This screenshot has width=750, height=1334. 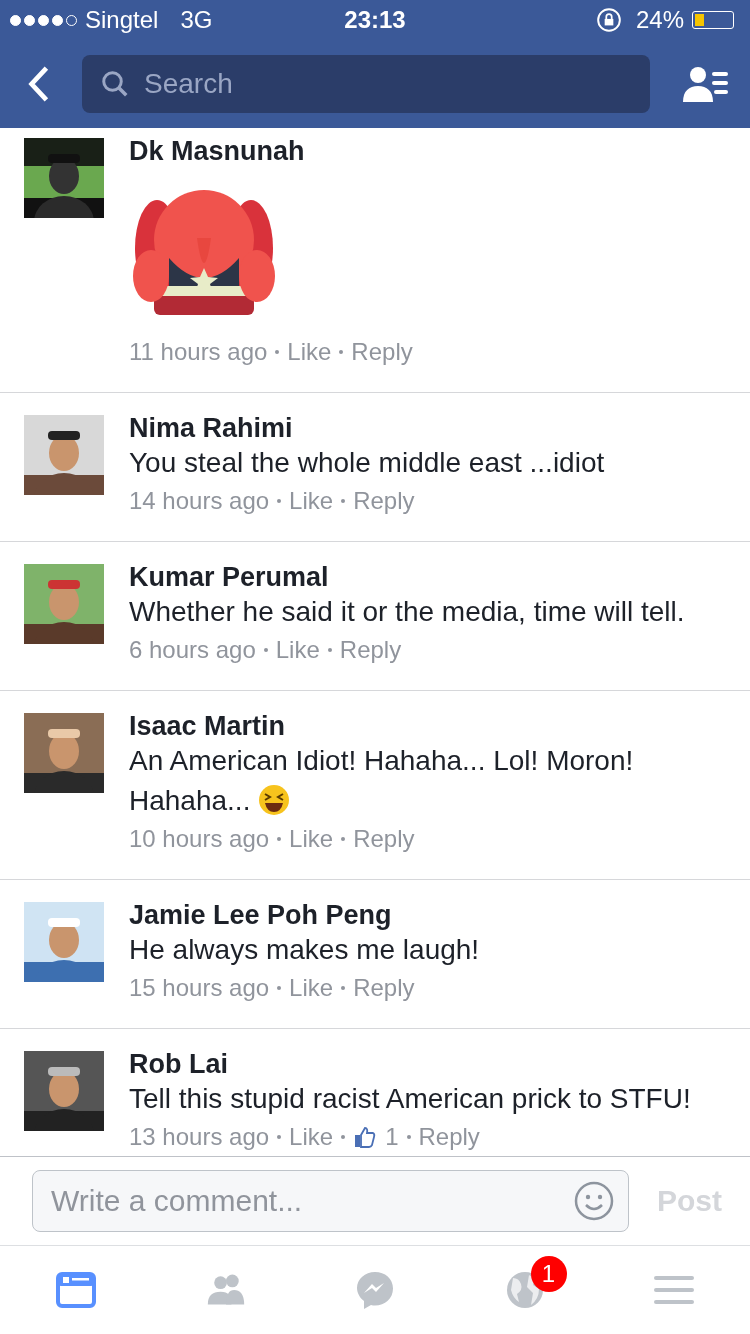 I want to click on commenter-name: Dk Masnunah, so click(x=427, y=151).